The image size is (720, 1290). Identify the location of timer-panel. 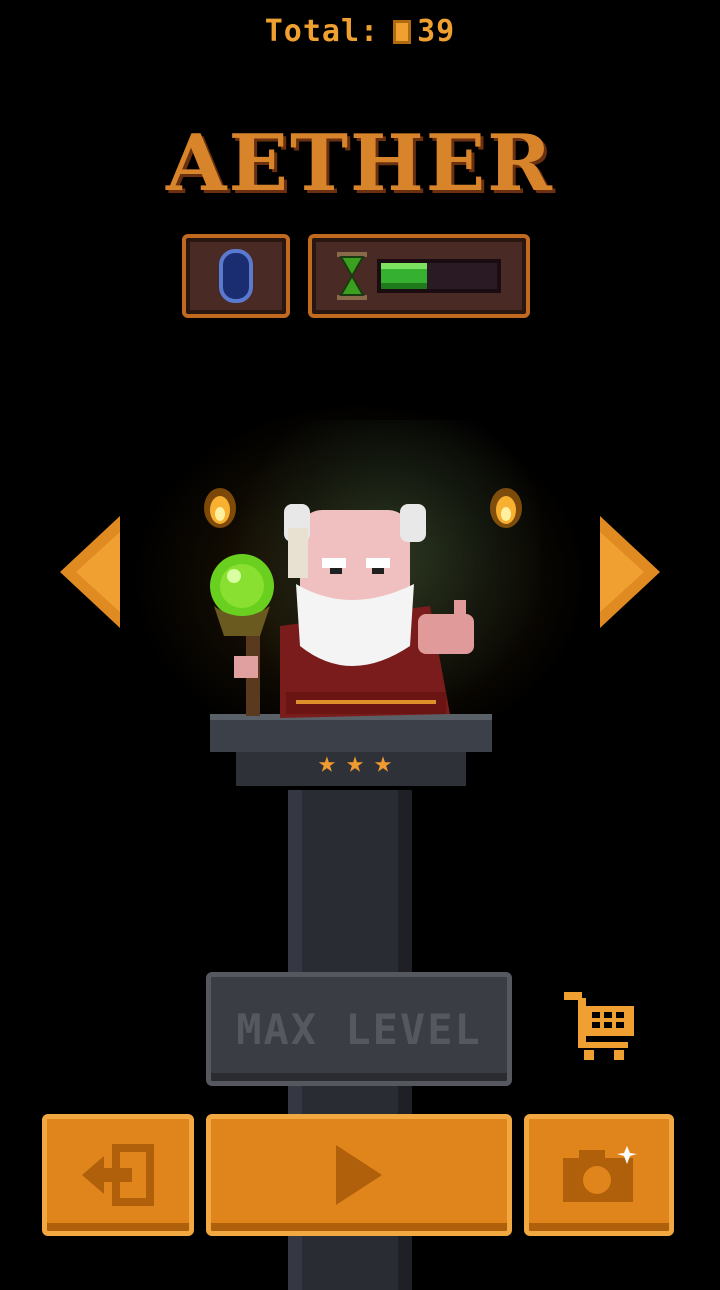
(419, 276).